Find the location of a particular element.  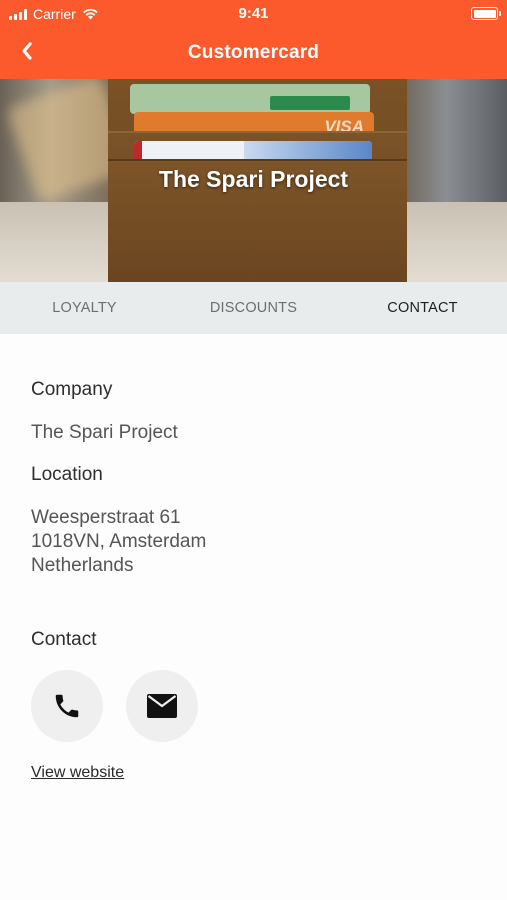

call-button is located at coordinates (67, 706).